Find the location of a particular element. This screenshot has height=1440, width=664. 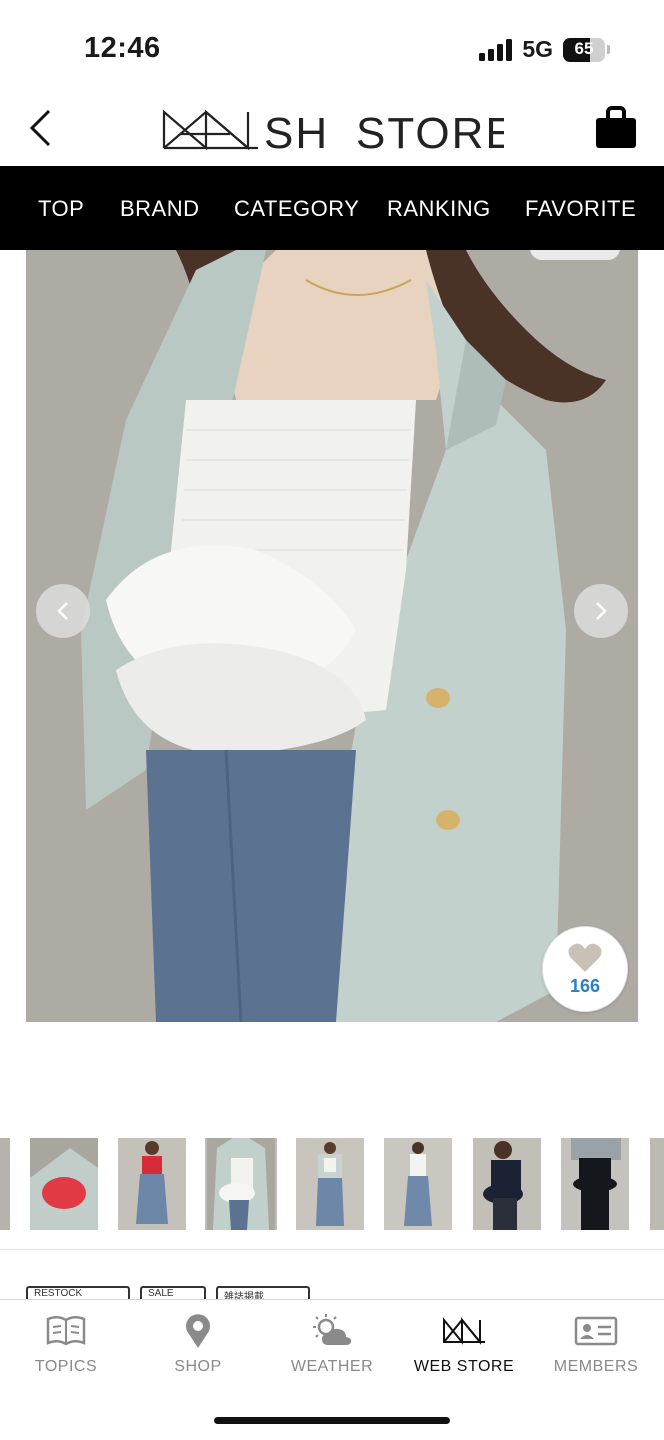

app-header: SH STORE is located at coordinates (332, 131).